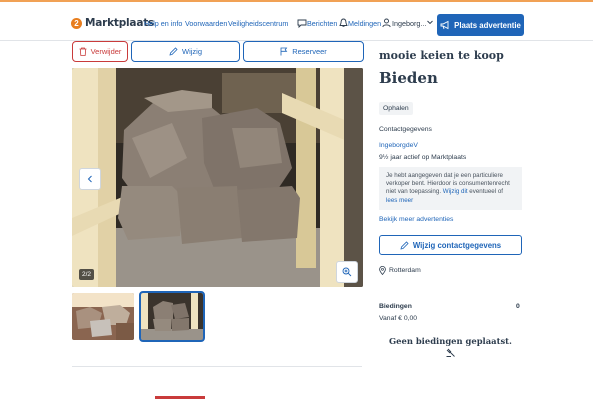 This screenshot has width=593, height=404. Describe the element at coordinates (163, 23) in the screenshot. I see `nav-help: Help en info` at that location.